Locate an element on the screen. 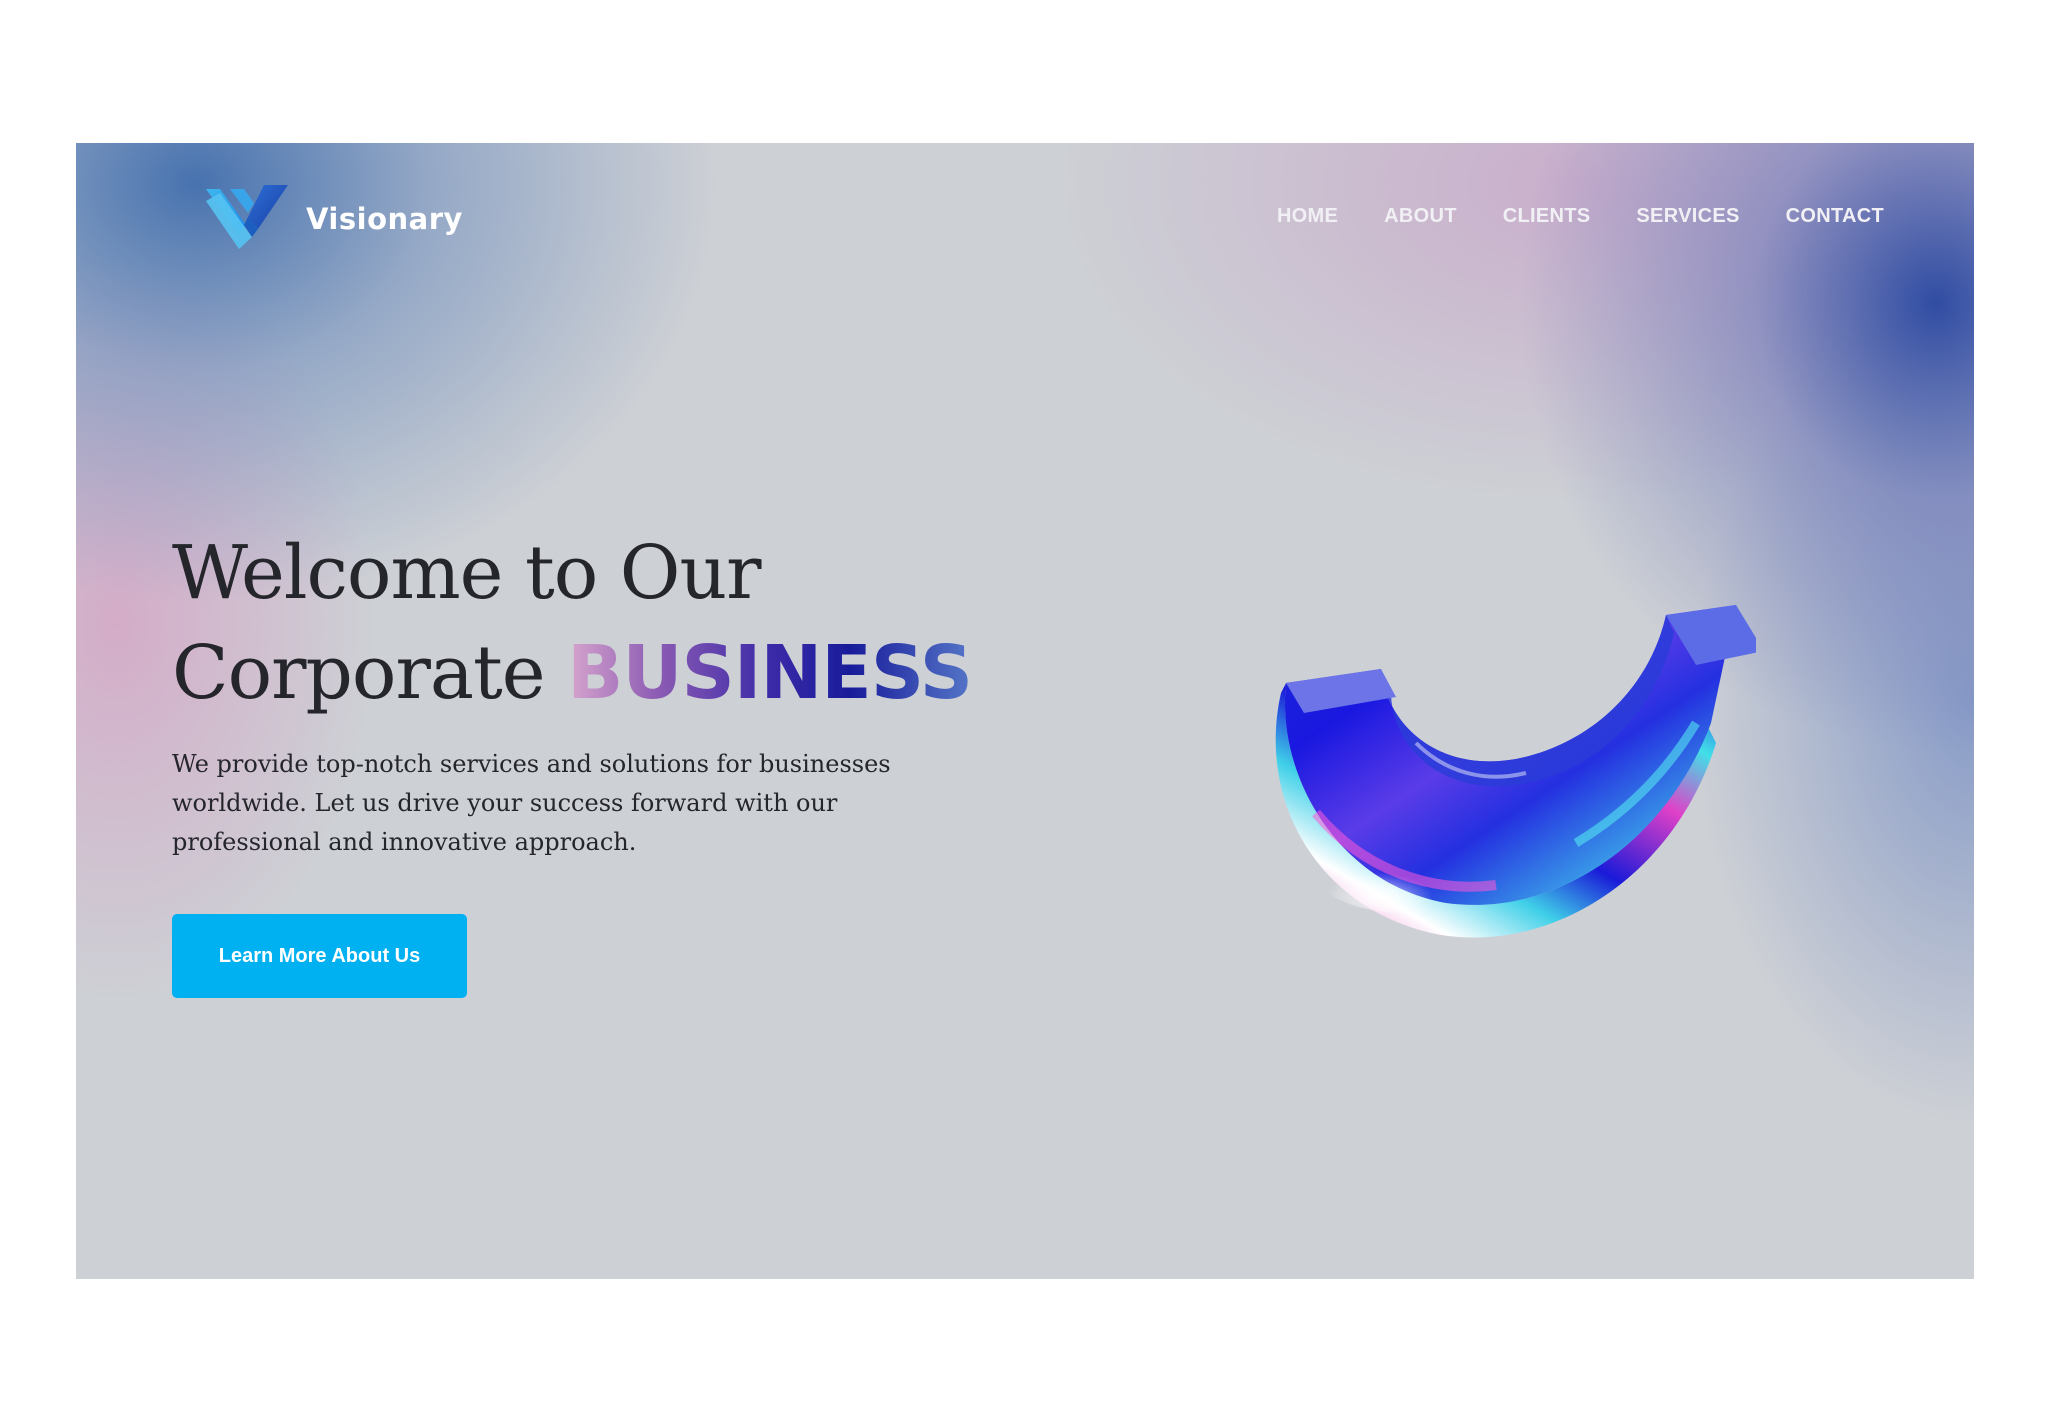  visionary-v-logo-icon is located at coordinates (247, 217).